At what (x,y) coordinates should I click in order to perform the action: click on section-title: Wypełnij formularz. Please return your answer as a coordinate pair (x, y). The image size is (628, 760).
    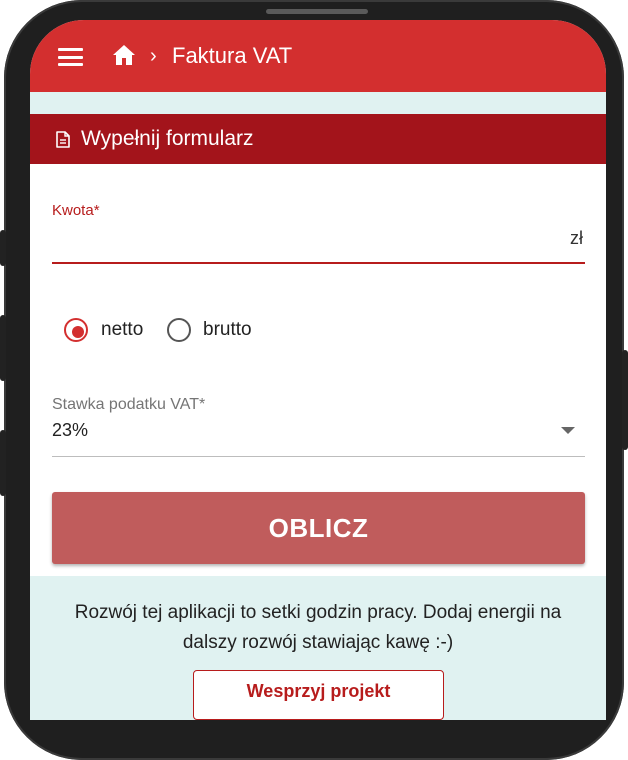
    Looking at the image, I should click on (167, 138).